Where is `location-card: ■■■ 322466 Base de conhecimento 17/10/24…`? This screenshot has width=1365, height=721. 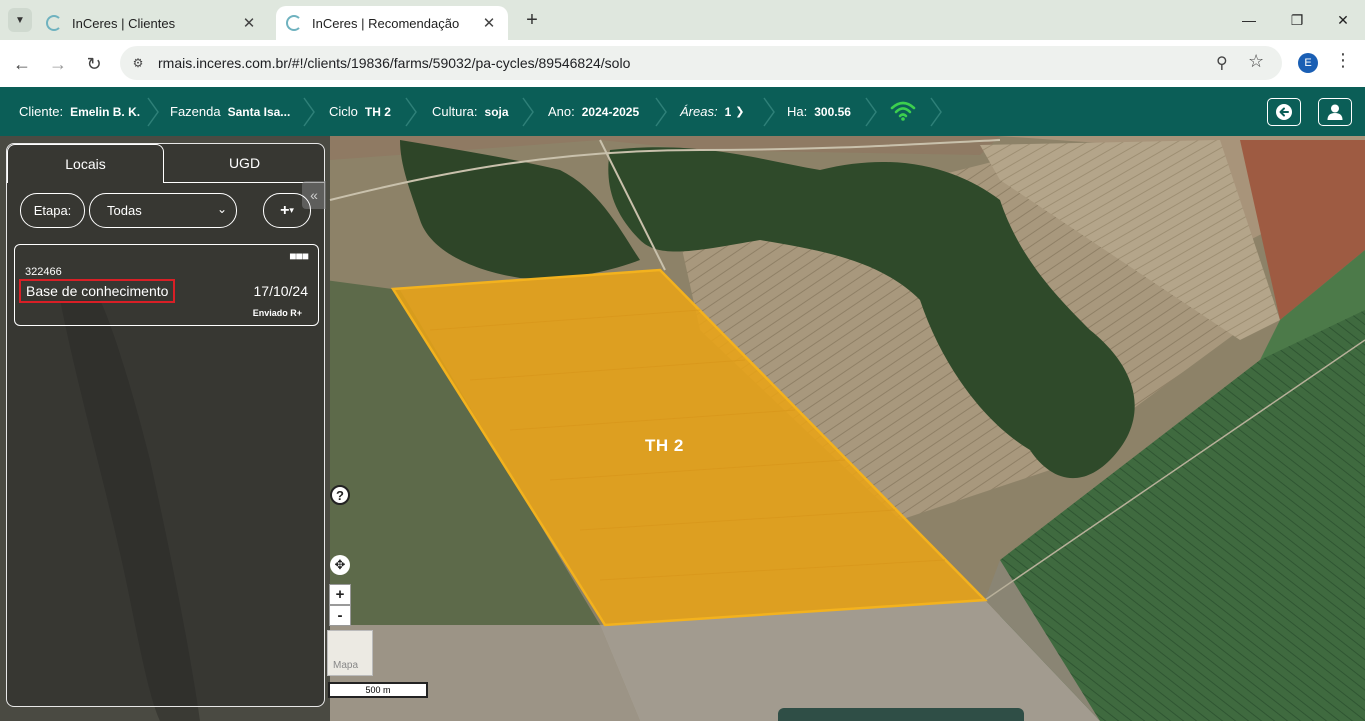 location-card: ■■■ 322466 Base de conhecimento 17/10/24… is located at coordinates (166, 285).